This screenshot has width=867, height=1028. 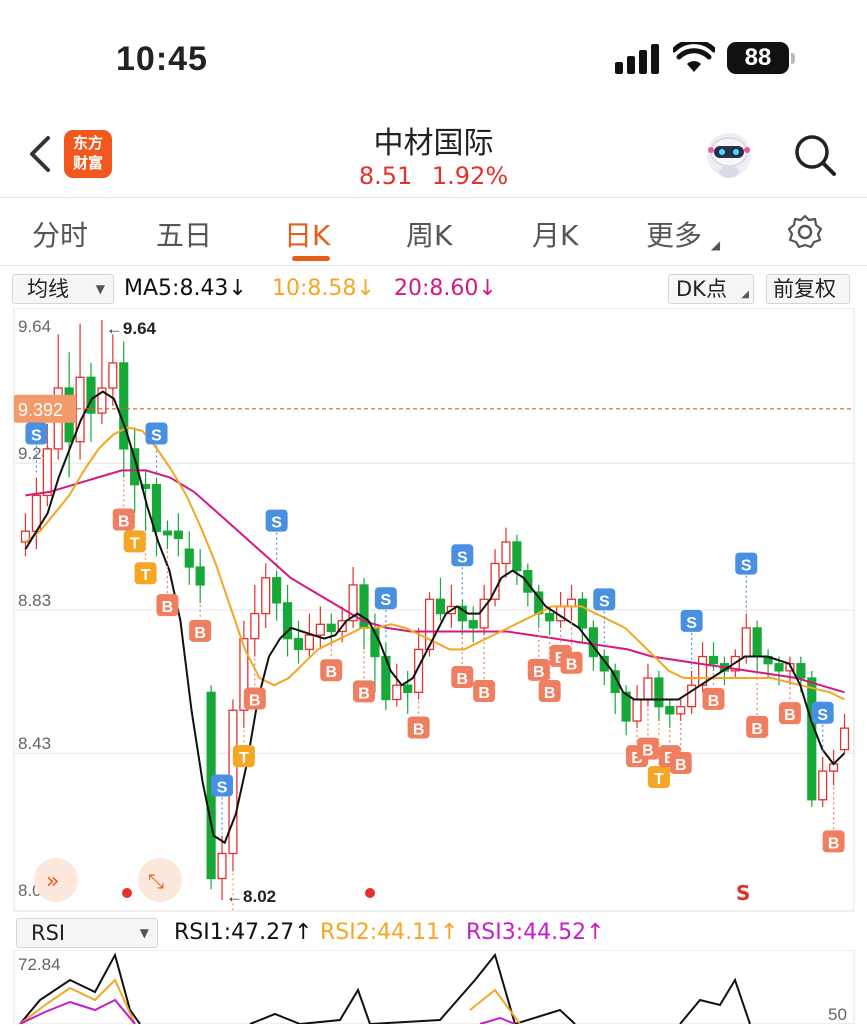 What do you see at coordinates (487, 288) in the screenshot?
I see `ma20-arrow: ↓` at bounding box center [487, 288].